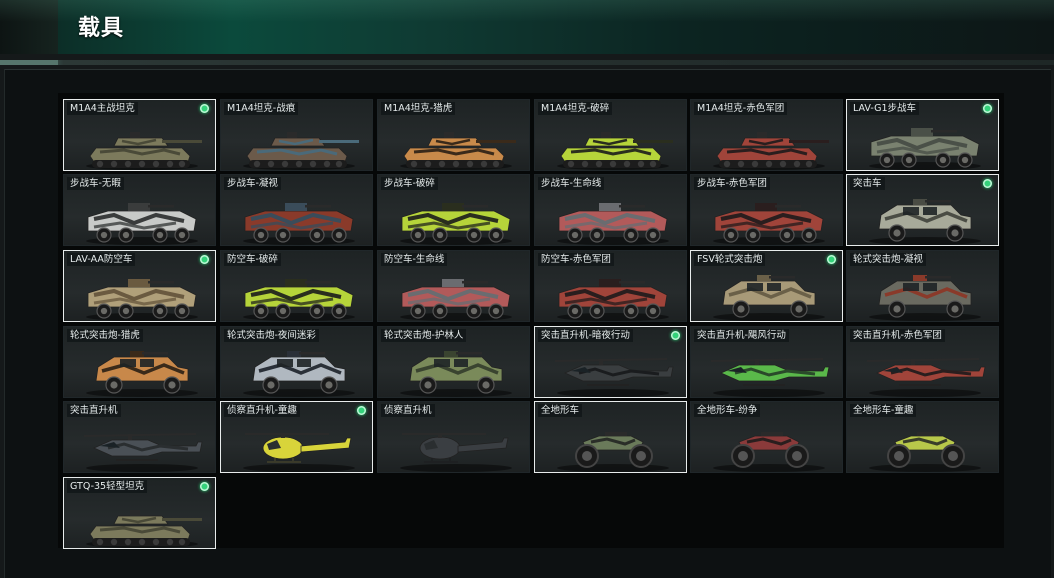 Image resolution: width=1054 pixels, height=578 pixels. Describe the element at coordinates (527, 62) in the screenshot. I see `header-divider` at that location.